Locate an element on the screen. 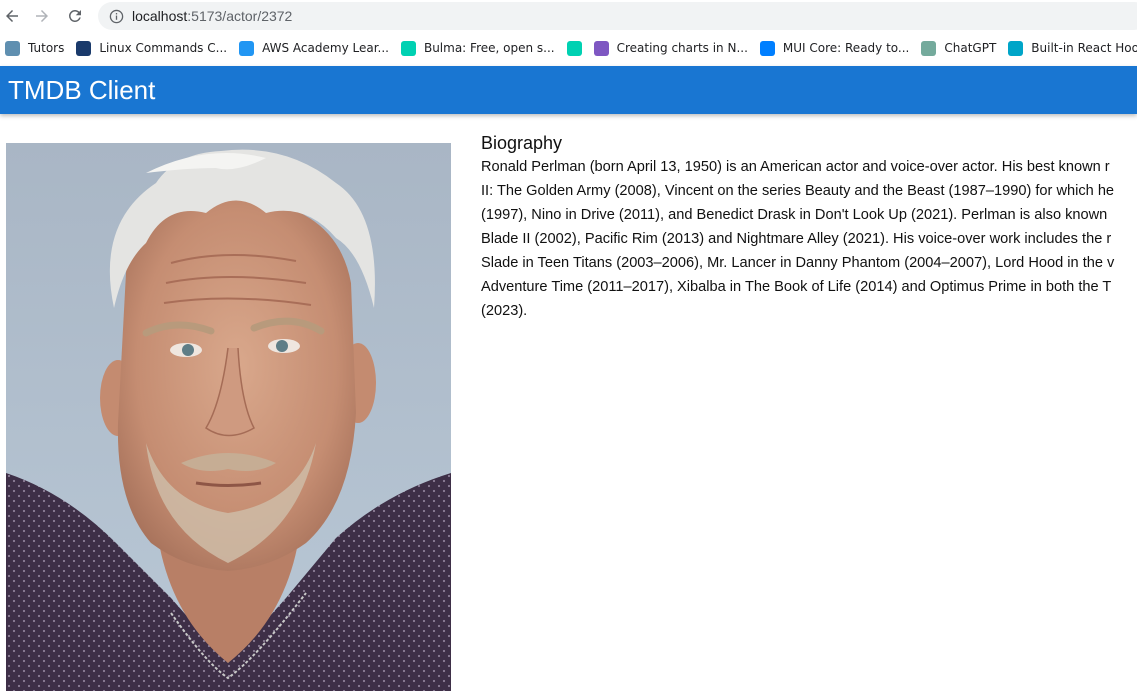  url-path: :5173/actor/2372 is located at coordinates (240, 16).